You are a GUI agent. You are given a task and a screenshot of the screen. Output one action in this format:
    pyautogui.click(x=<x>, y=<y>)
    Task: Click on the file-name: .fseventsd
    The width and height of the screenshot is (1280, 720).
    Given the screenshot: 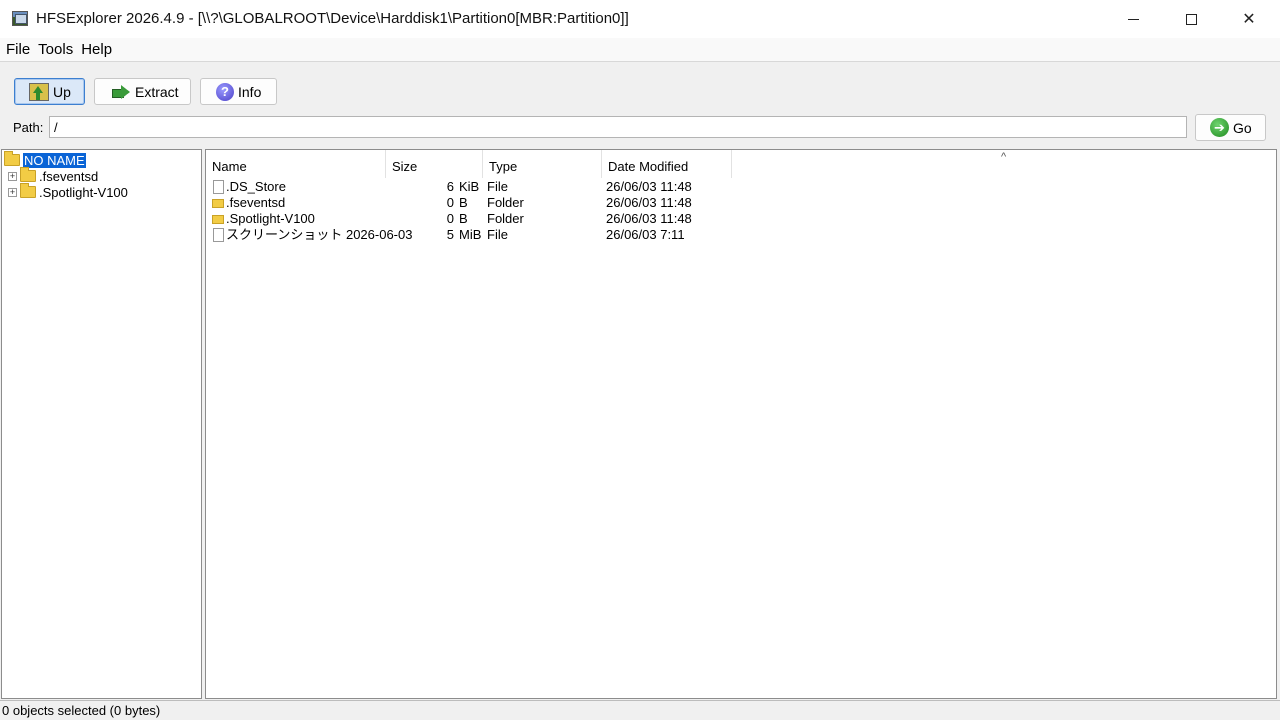 What is the action you would take?
    pyautogui.click(x=256, y=202)
    